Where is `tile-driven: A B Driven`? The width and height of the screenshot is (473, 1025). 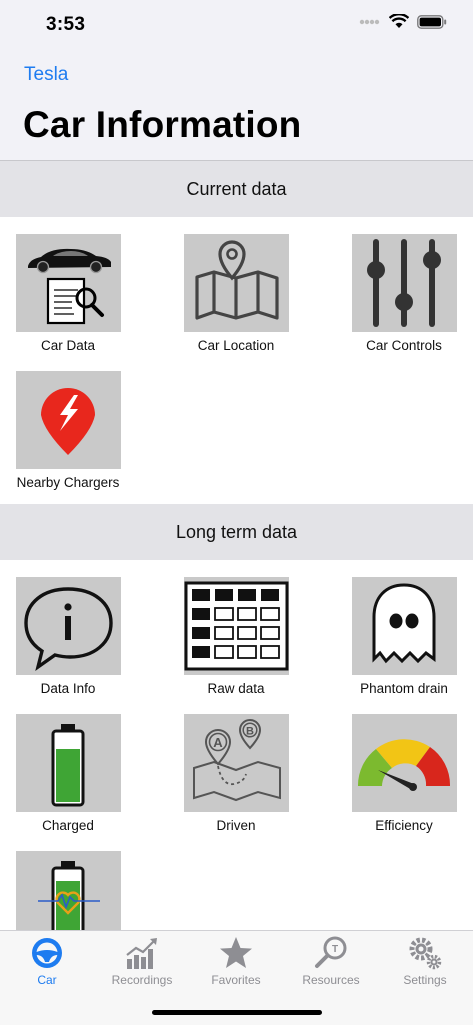 tile-driven: A B Driven is located at coordinates (236, 773).